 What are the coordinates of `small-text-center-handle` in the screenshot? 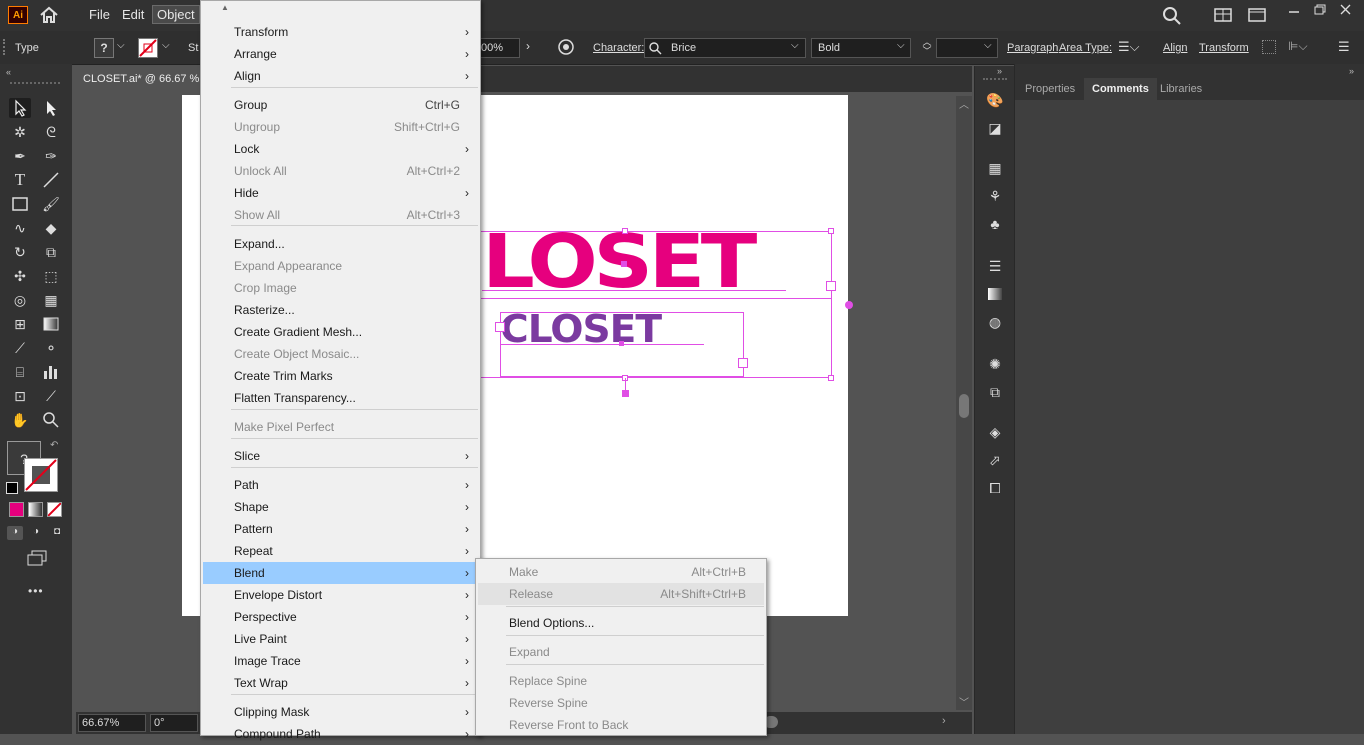 It's located at (621, 343).